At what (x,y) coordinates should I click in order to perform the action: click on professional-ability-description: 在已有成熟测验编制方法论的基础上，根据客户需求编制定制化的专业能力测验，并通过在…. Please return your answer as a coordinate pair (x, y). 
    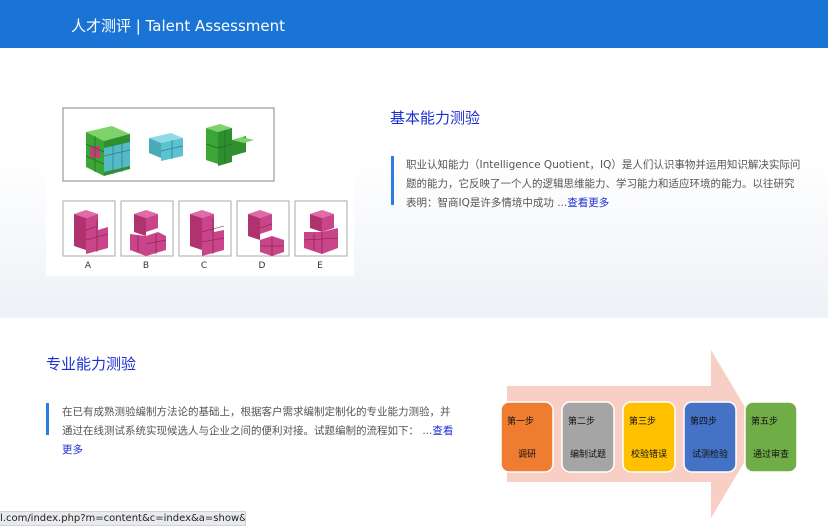
    Looking at the image, I should click on (258, 431).